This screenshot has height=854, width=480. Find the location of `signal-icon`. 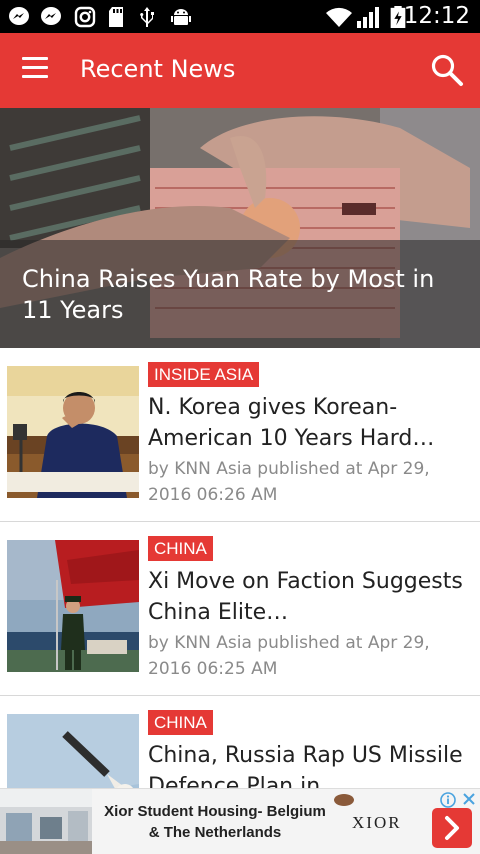

signal-icon is located at coordinates (368, 17).